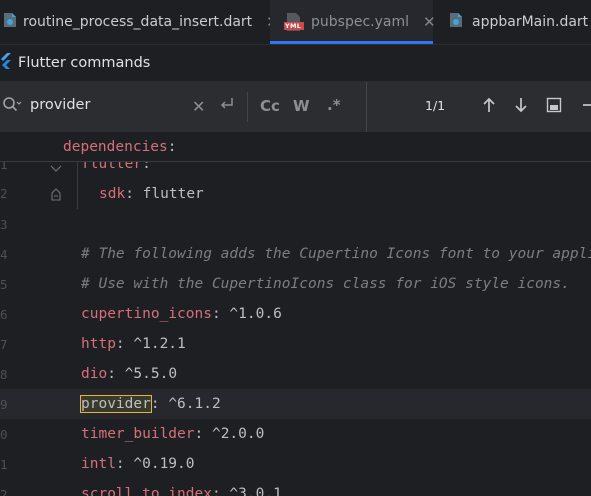 This screenshot has height=496, width=591. I want to click on code-line: dependencies:, so click(120, 147).